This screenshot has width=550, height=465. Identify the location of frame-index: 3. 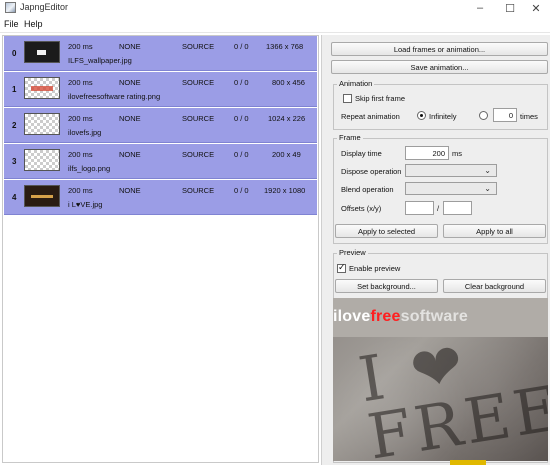
(14, 161).